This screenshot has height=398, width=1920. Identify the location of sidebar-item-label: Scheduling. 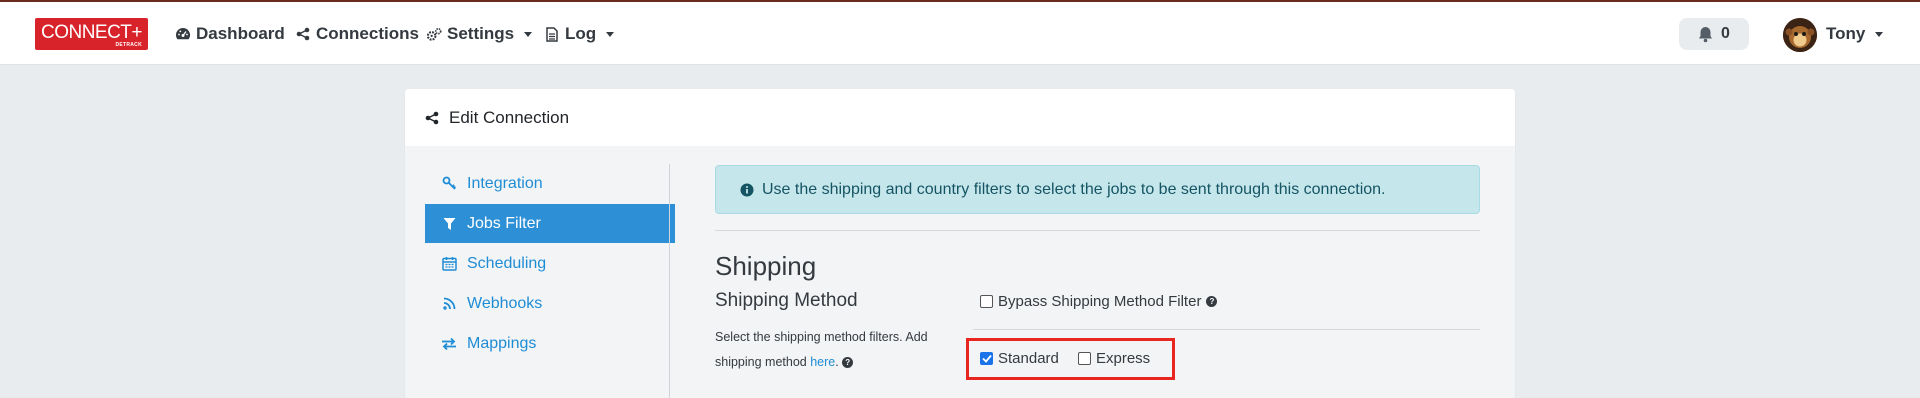
(507, 263).